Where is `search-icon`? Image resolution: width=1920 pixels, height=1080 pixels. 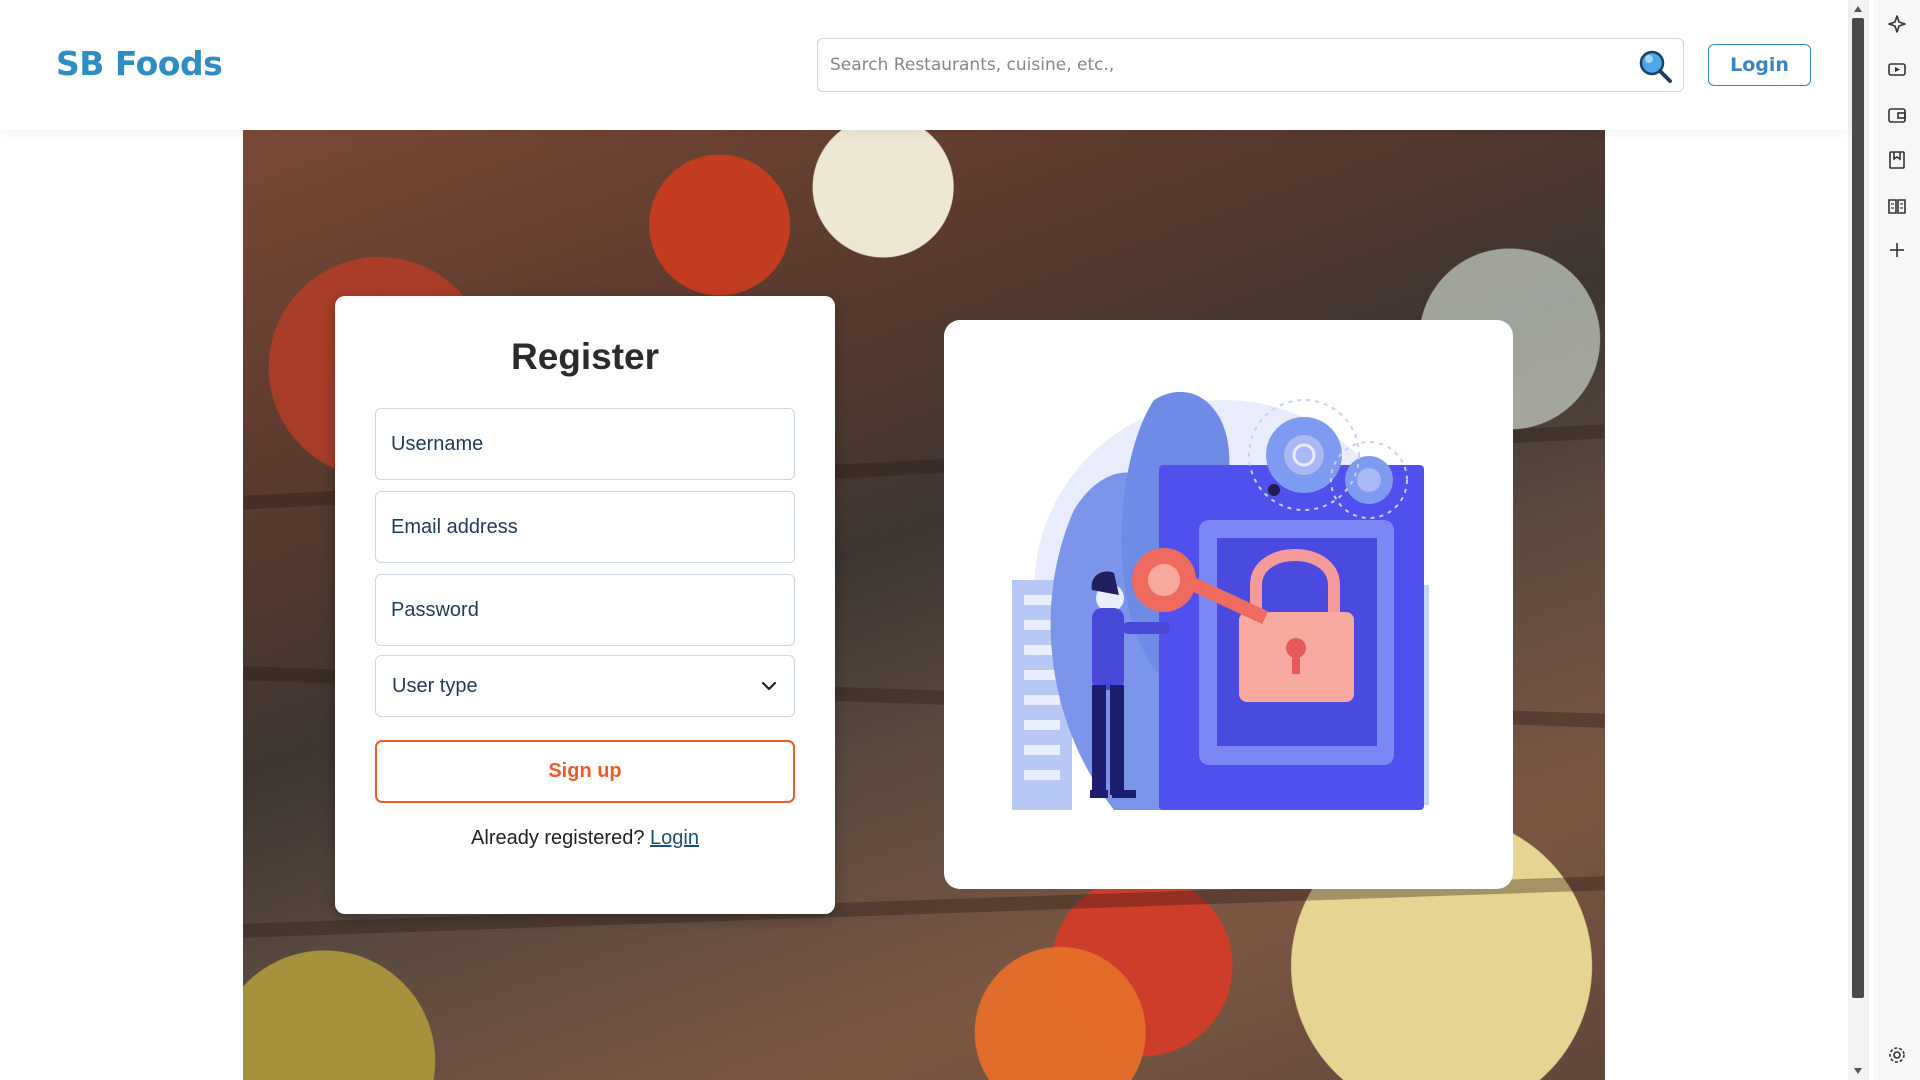 search-icon is located at coordinates (1655, 66).